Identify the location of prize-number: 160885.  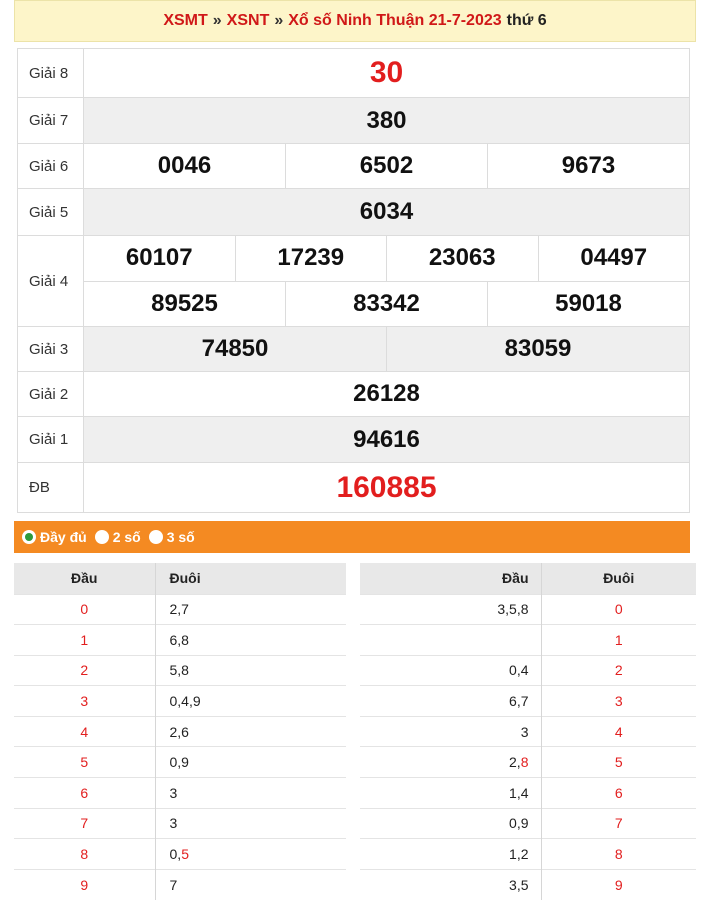
(386, 487).